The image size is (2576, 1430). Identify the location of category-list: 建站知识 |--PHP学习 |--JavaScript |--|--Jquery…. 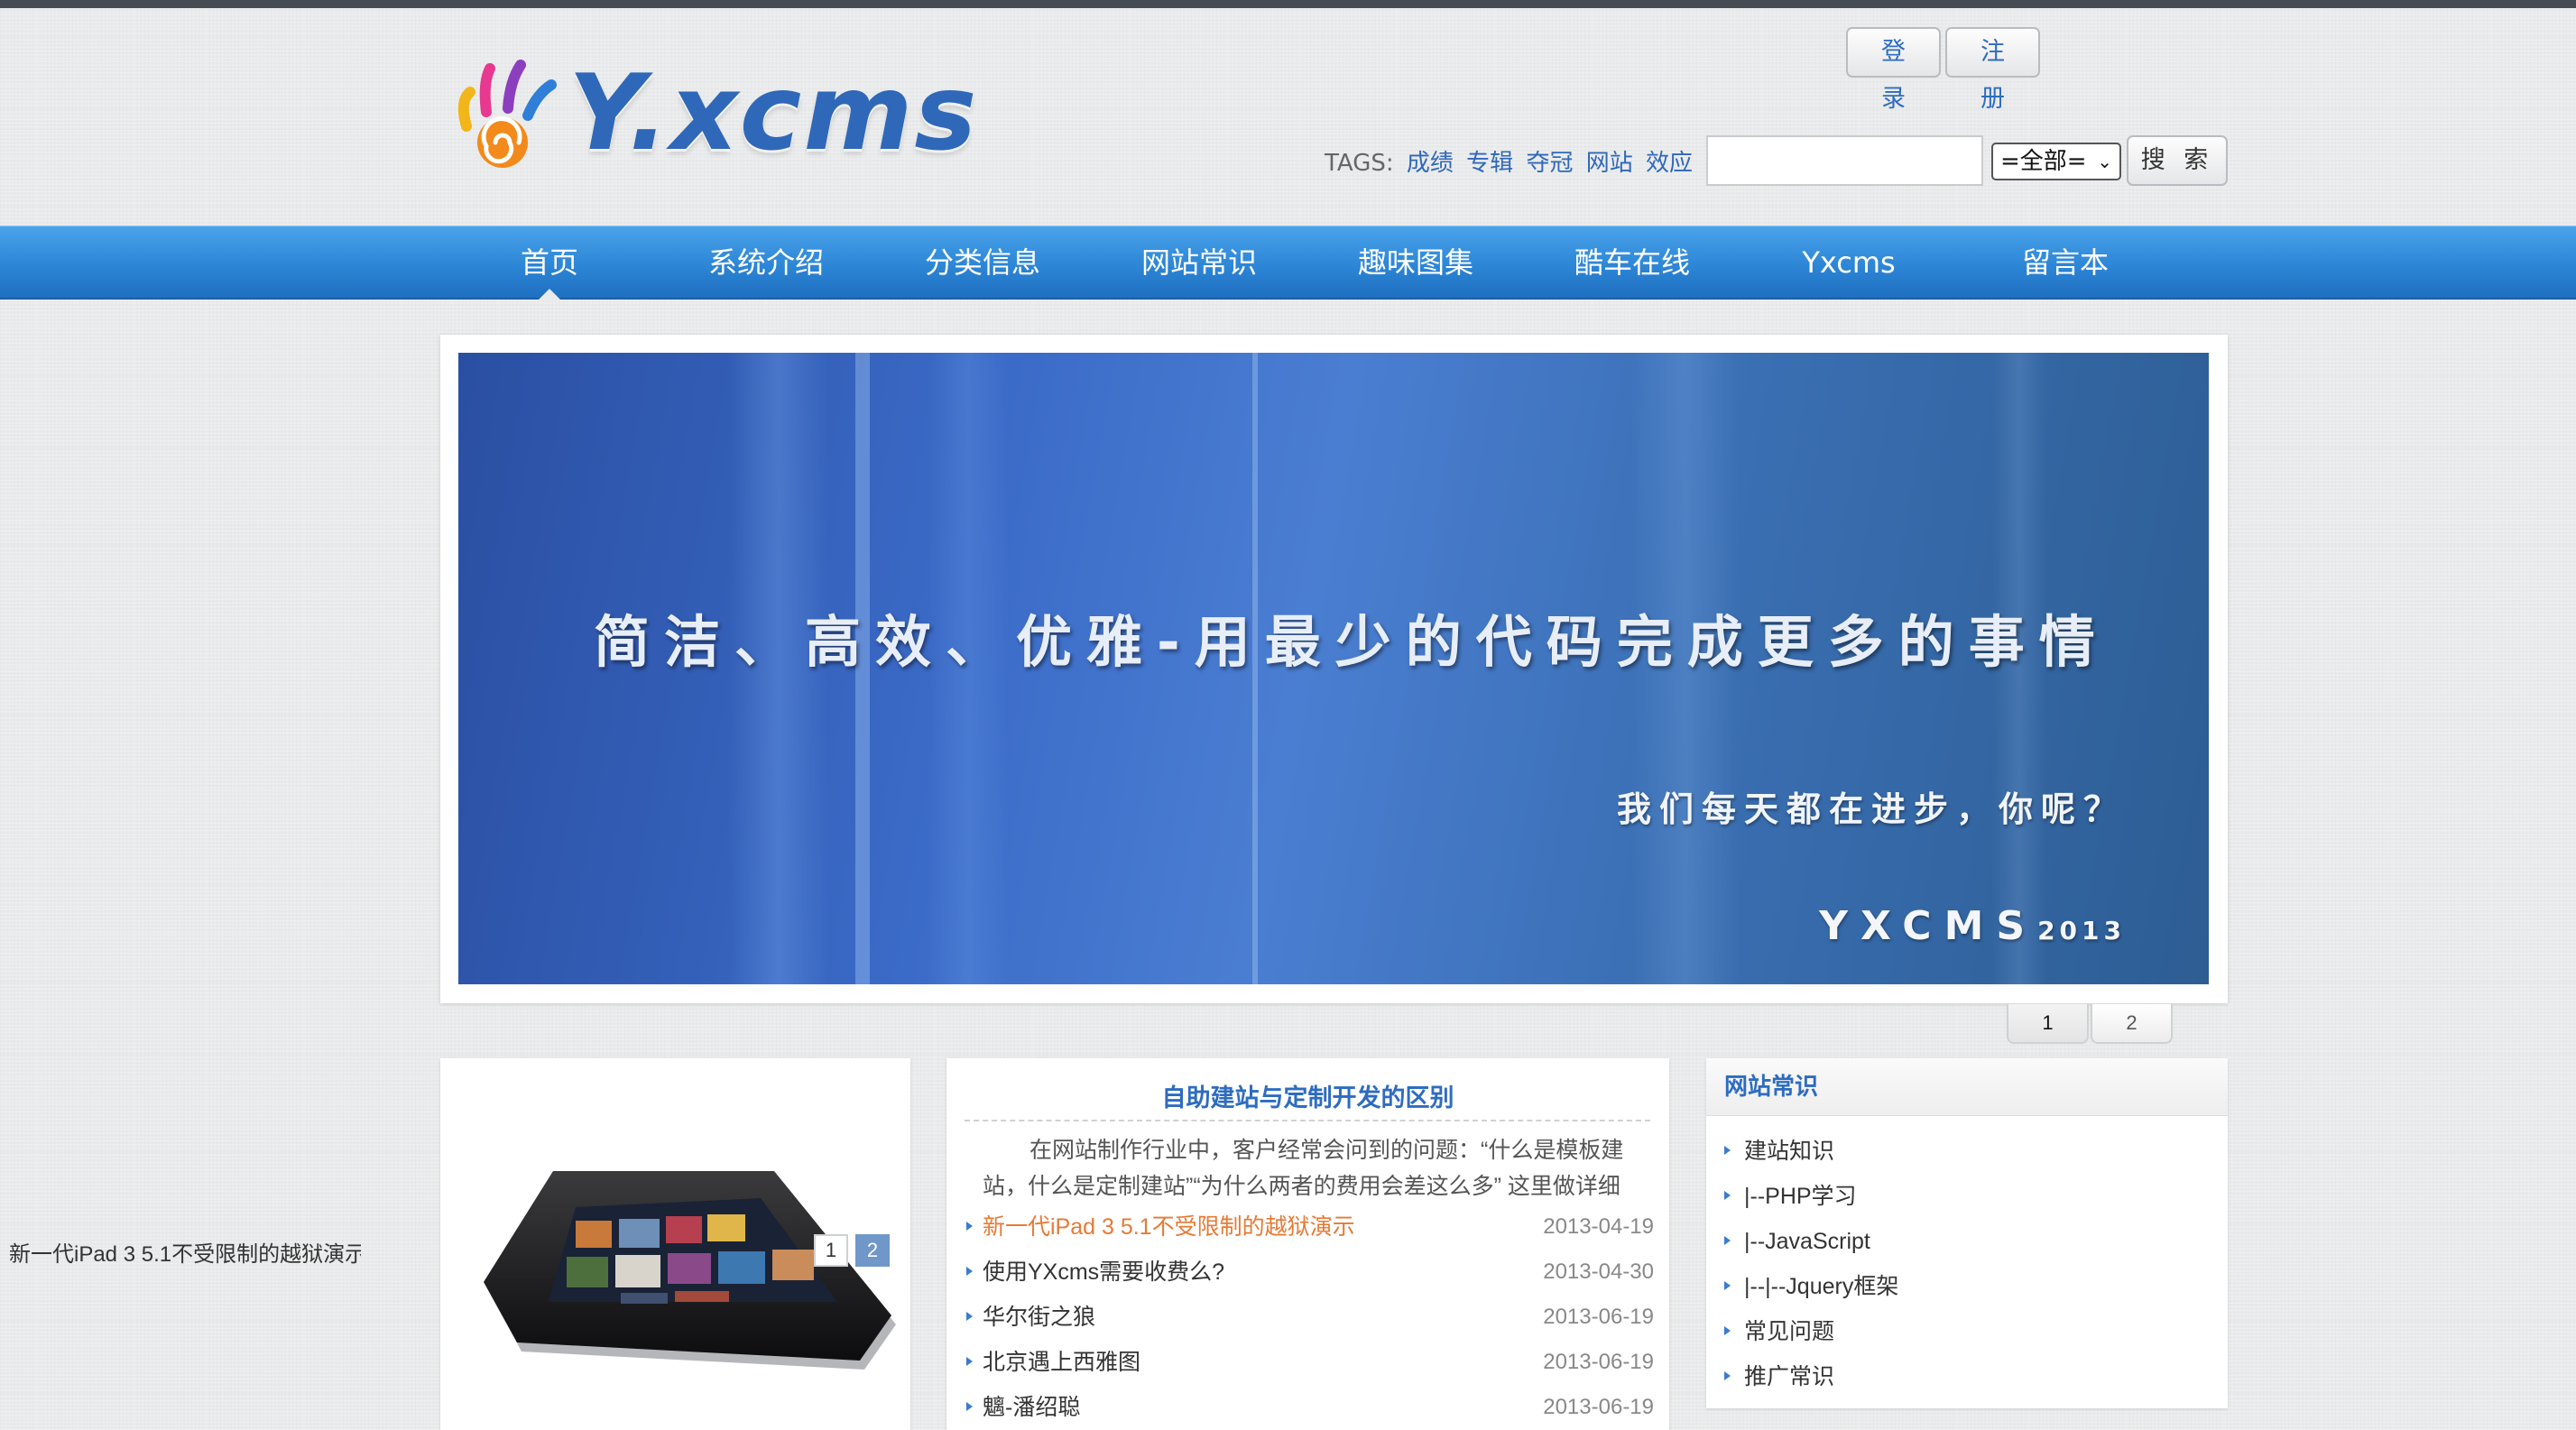
(1809, 1264).